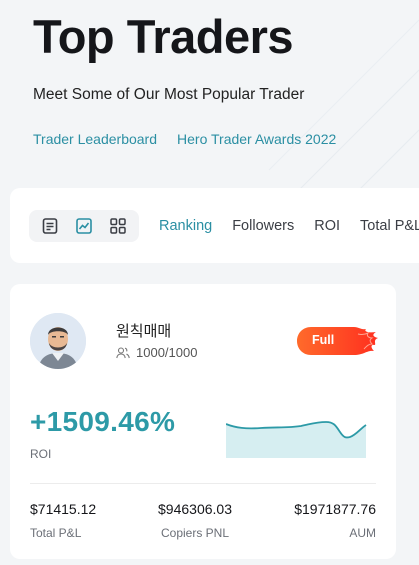 The height and width of the screenshot is (565, 419). I want to click on page-title: Top Traders, so click(163, 36).